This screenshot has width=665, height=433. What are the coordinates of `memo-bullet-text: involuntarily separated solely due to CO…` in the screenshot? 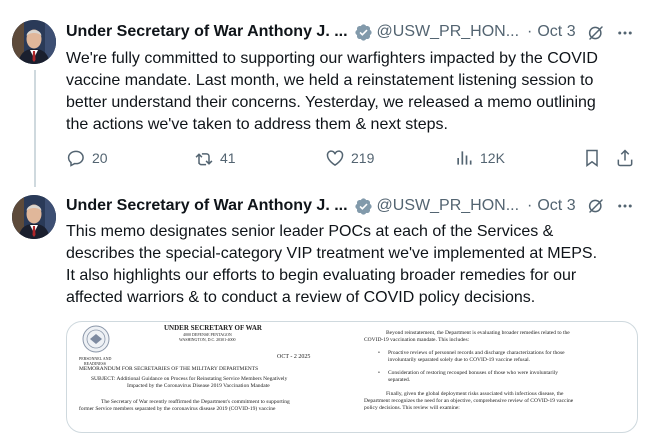 It's located at (459, 360).